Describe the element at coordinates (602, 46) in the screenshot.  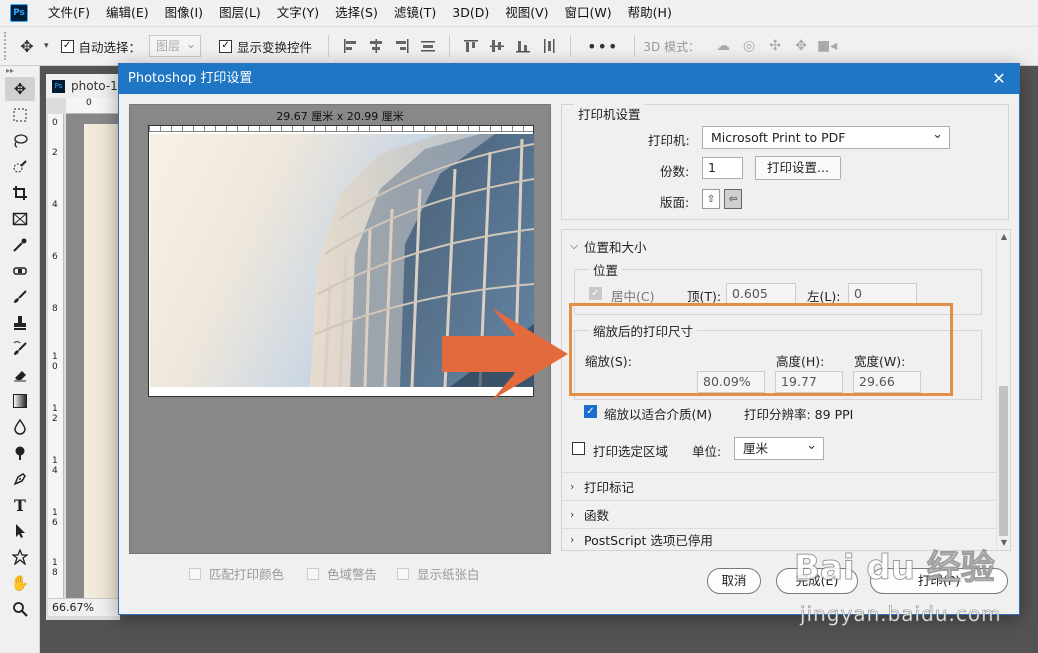
I see `more-options-icon: •••` at that location.